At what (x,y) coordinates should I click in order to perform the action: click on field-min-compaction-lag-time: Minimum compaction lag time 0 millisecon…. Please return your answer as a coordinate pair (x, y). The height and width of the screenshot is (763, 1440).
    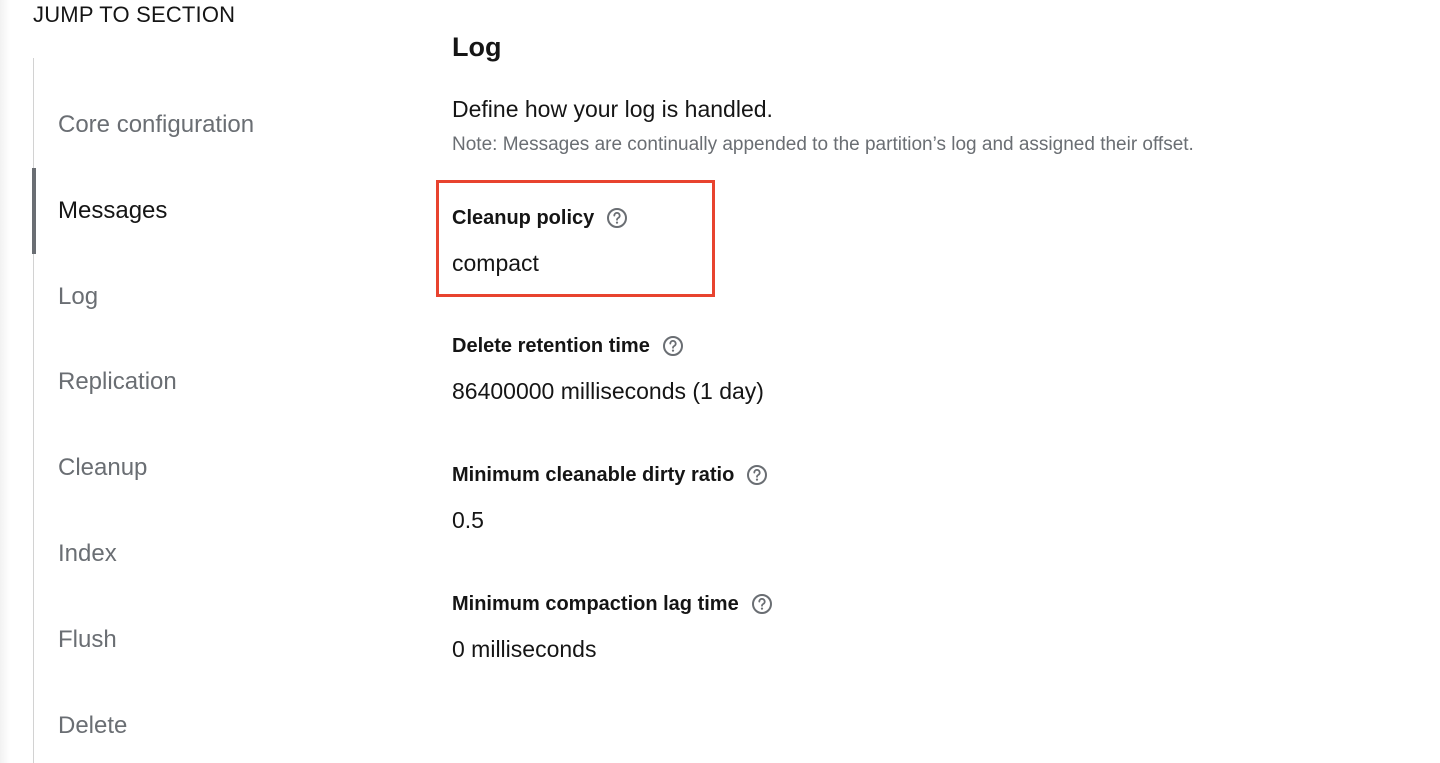
    Looking at the image, I should click on (612, 626).